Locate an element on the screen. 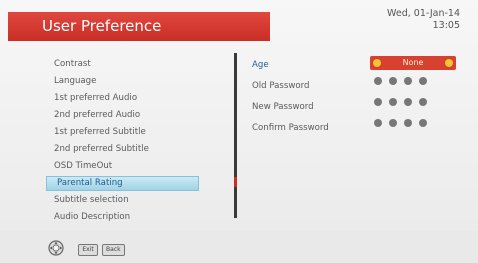  menu-item-parental-rating: Parental Rating is located at coordinates (122, 183).